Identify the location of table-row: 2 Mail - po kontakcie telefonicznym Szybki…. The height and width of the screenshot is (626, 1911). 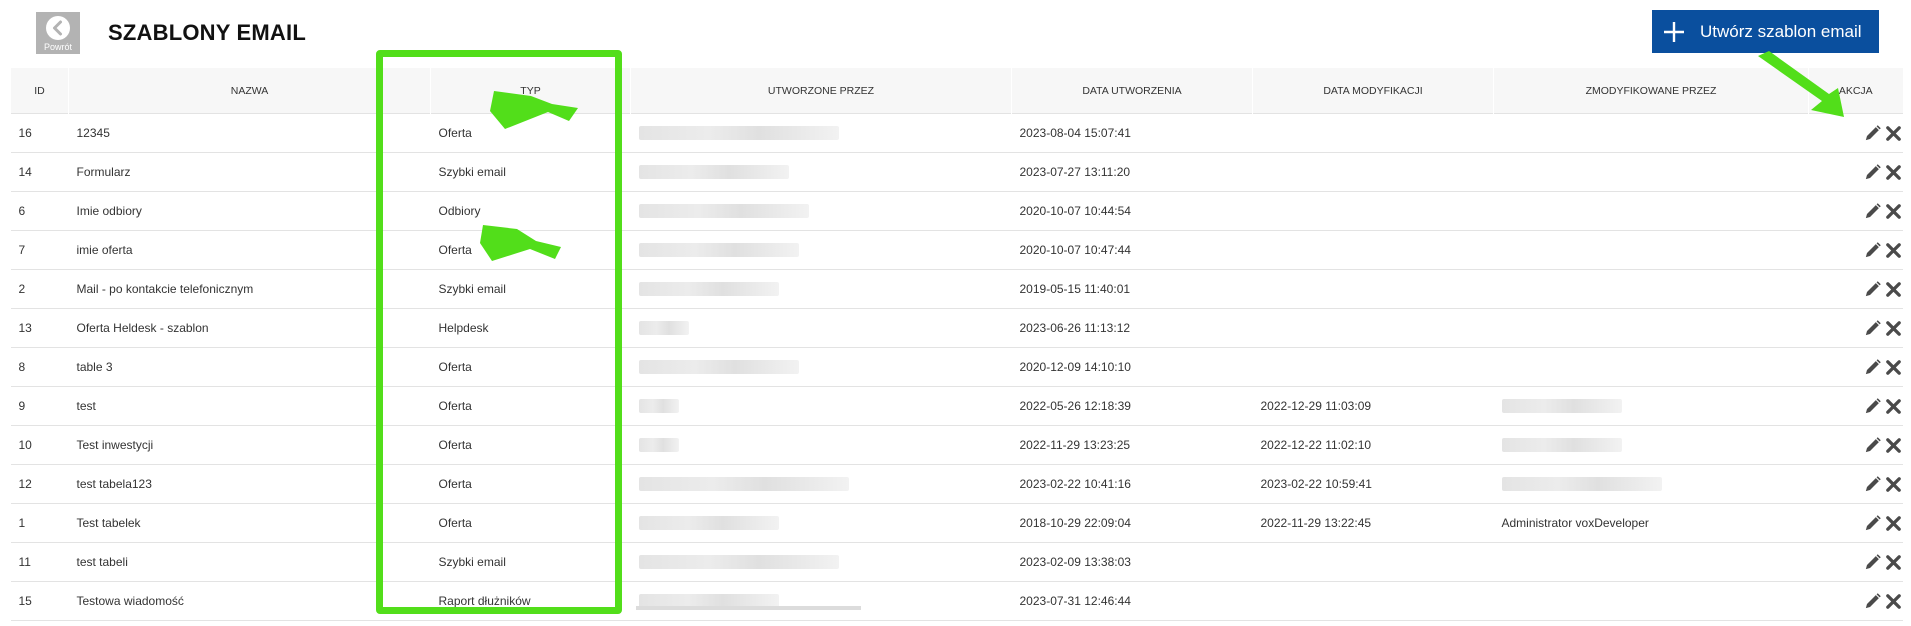
(956, 289).